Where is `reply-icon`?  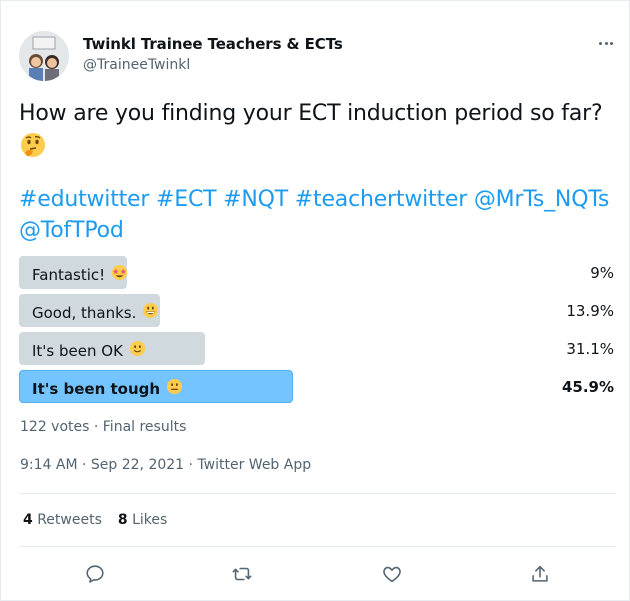
reply-icon is located at coordinates (95, 574).